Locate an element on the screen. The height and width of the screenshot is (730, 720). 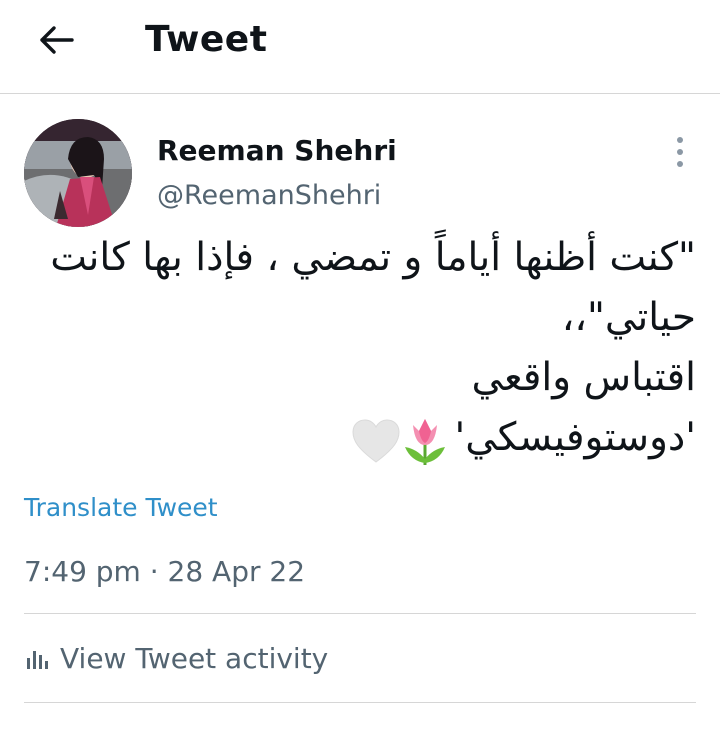
top-bar: Tweet is located at coordinates (360, 47).